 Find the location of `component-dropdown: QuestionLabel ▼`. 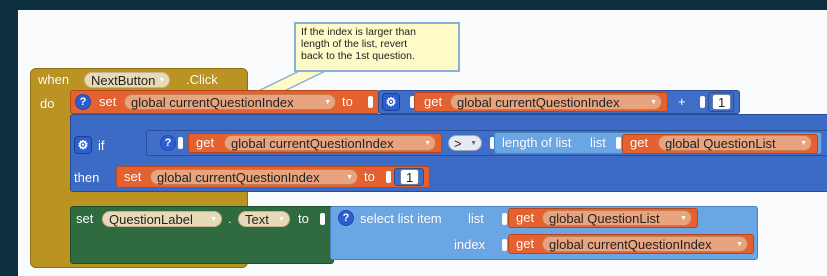

component-dropdown: QuestionLabel ▼ is located at coordinates (162, 219).